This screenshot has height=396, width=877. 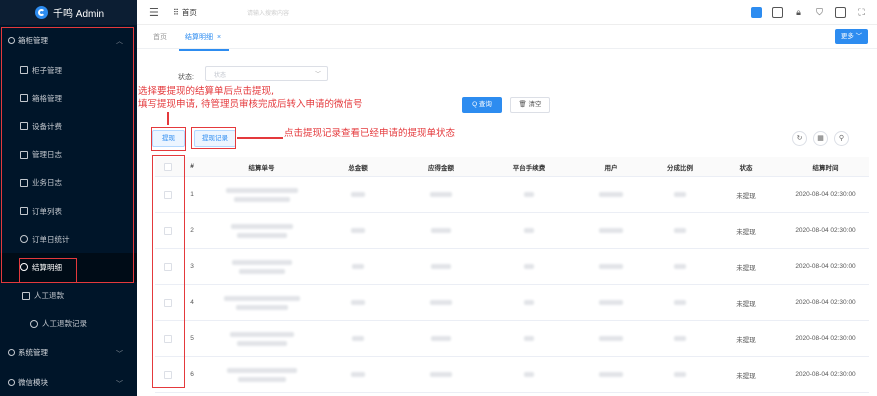 I want to click on top-search-input: 请输入搜索内容, so click(x=268, y=12).